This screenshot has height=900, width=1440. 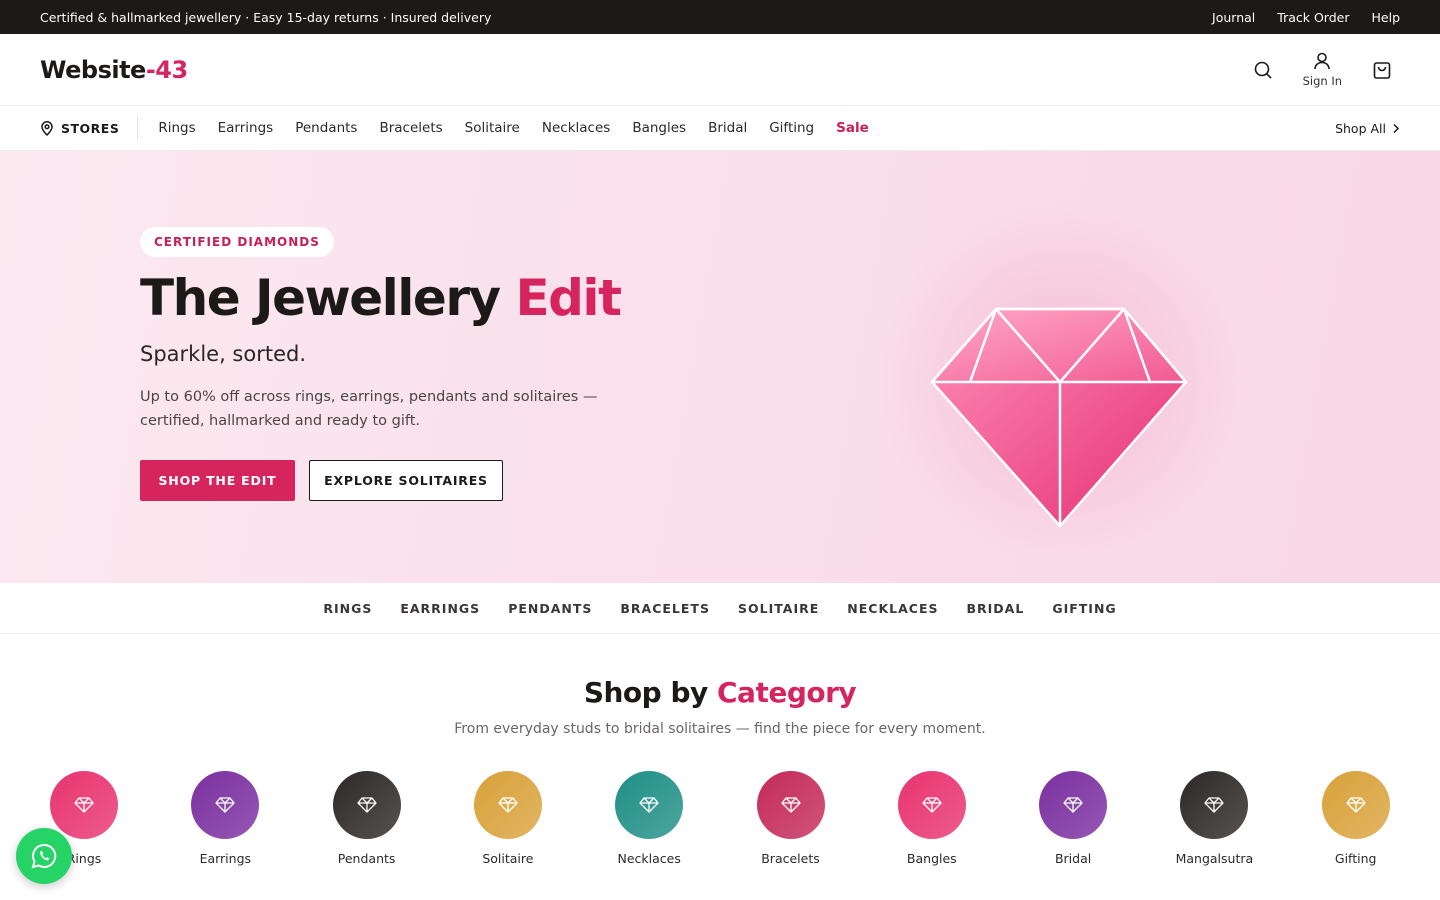 I want to click on nav-item-rings: Rings, so click(x=176, y=128).